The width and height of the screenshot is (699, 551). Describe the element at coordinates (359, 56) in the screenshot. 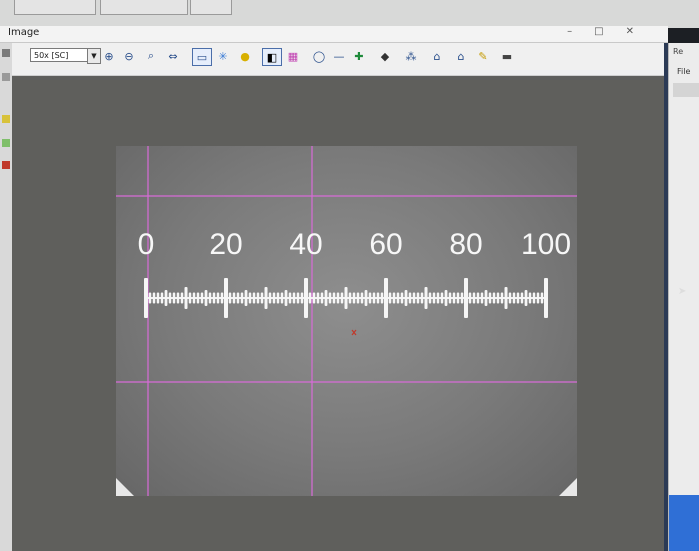

I see `crosshair-icon: ✚` at that location.